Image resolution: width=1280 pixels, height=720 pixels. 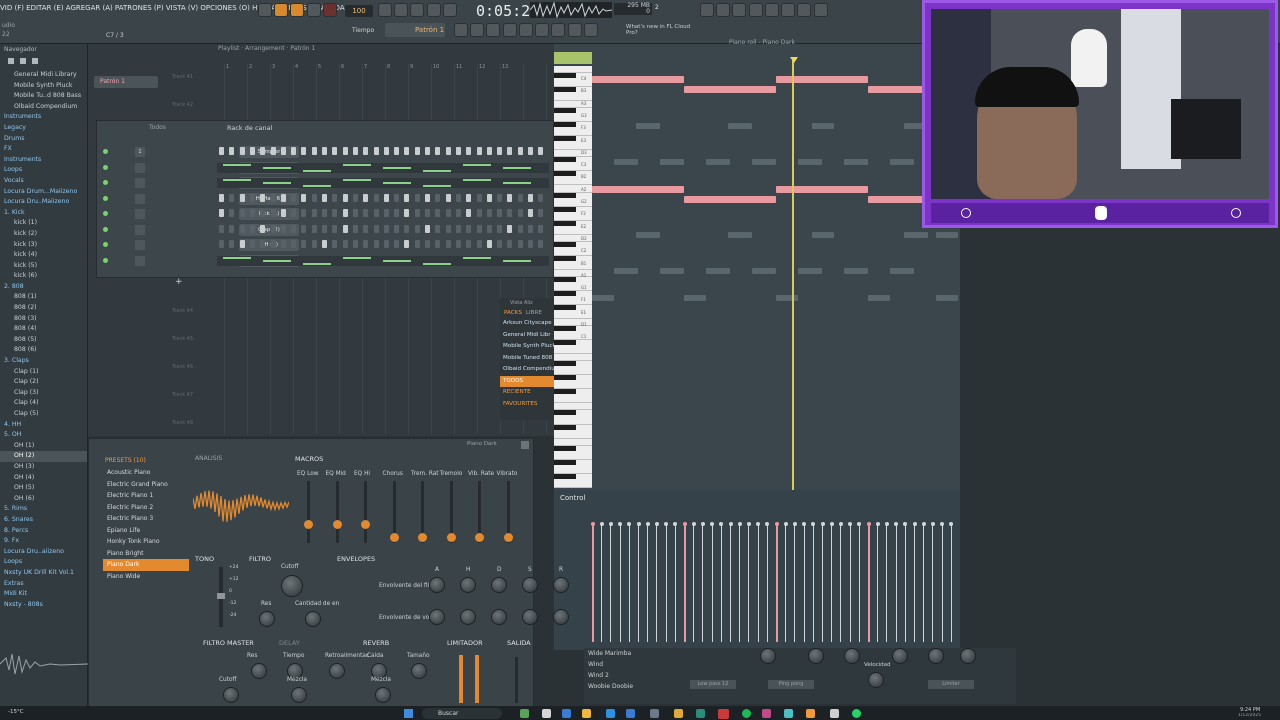 I want to click on forward-icon, so click(x=23, y=61).